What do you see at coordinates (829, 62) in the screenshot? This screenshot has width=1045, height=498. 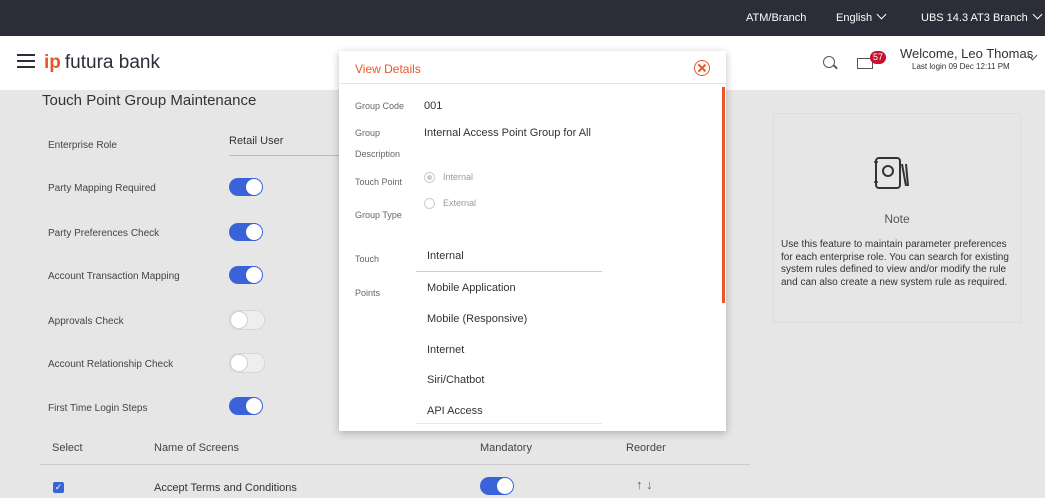 I see `search-icon` at bounding box center [829, 62].